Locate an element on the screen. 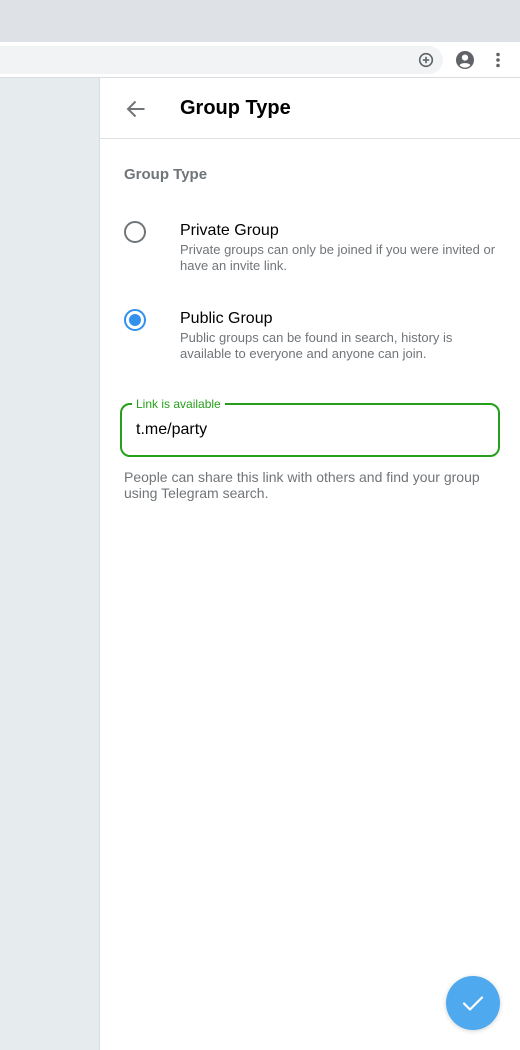 Image resolution: width=520 pixels, height=1050 pixels. check-icon is located at coordinates (473, 1003).